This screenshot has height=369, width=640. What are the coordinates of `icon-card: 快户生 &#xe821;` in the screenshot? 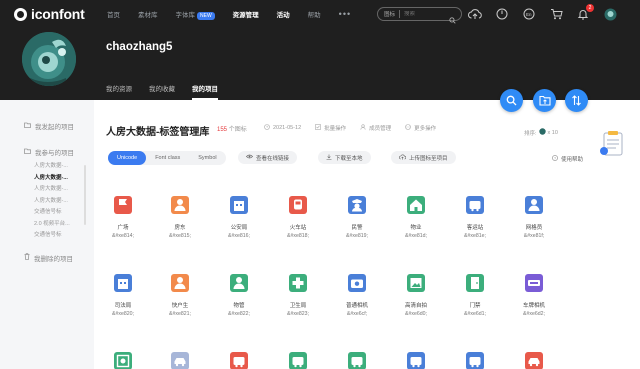 It's located at (180, 295).